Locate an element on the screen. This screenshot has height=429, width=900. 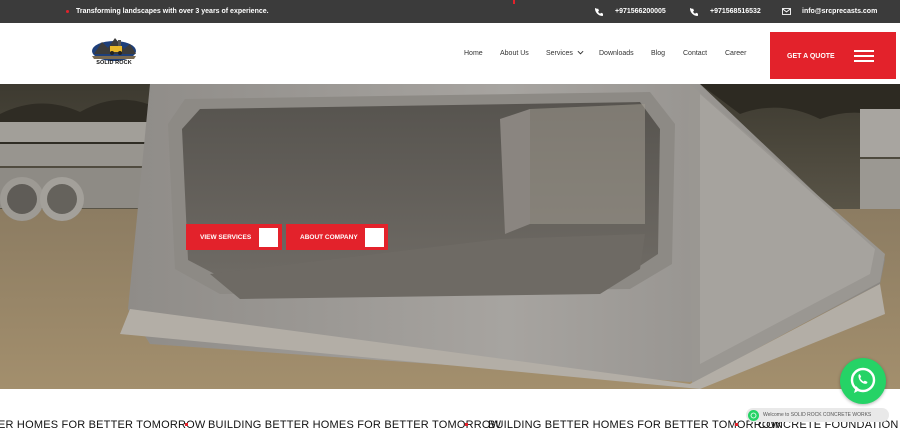
nav-home: Home is located at coordinates (473, 53).